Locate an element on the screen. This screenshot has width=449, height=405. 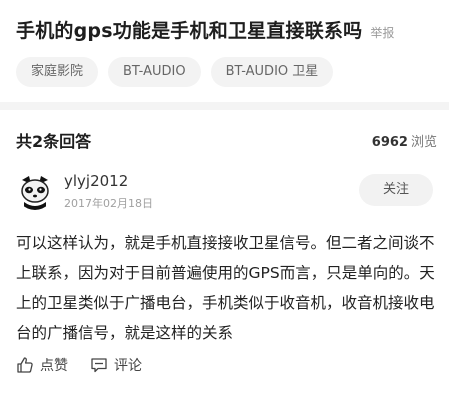
panda-avatar-icon is located at coordinates (35, 191).